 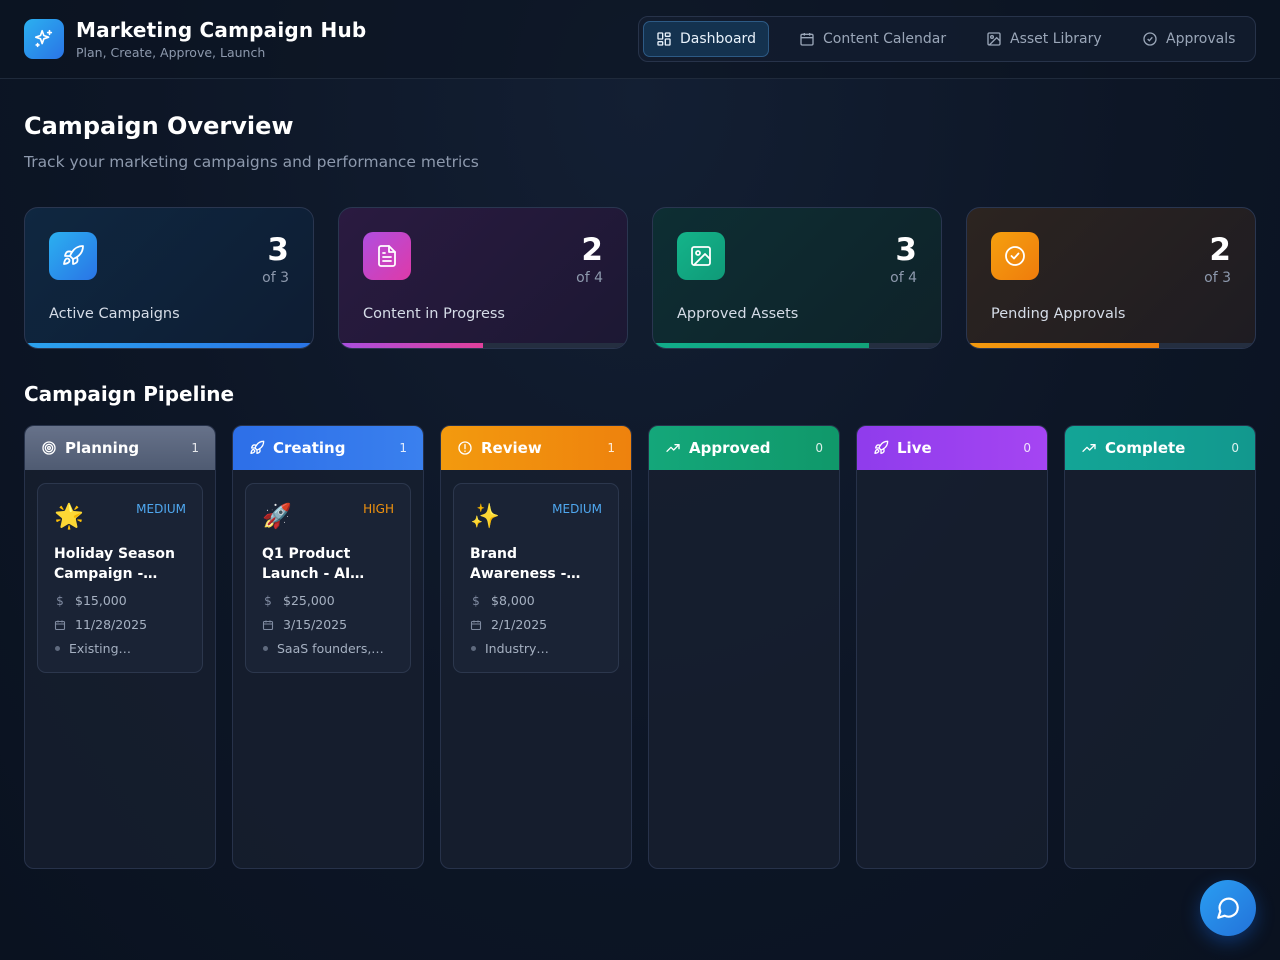 What do you see at coordinates (332, 624) in the screenshot?
I see `campaign-date: 3/15/2025` at bounding box center [332, 624].